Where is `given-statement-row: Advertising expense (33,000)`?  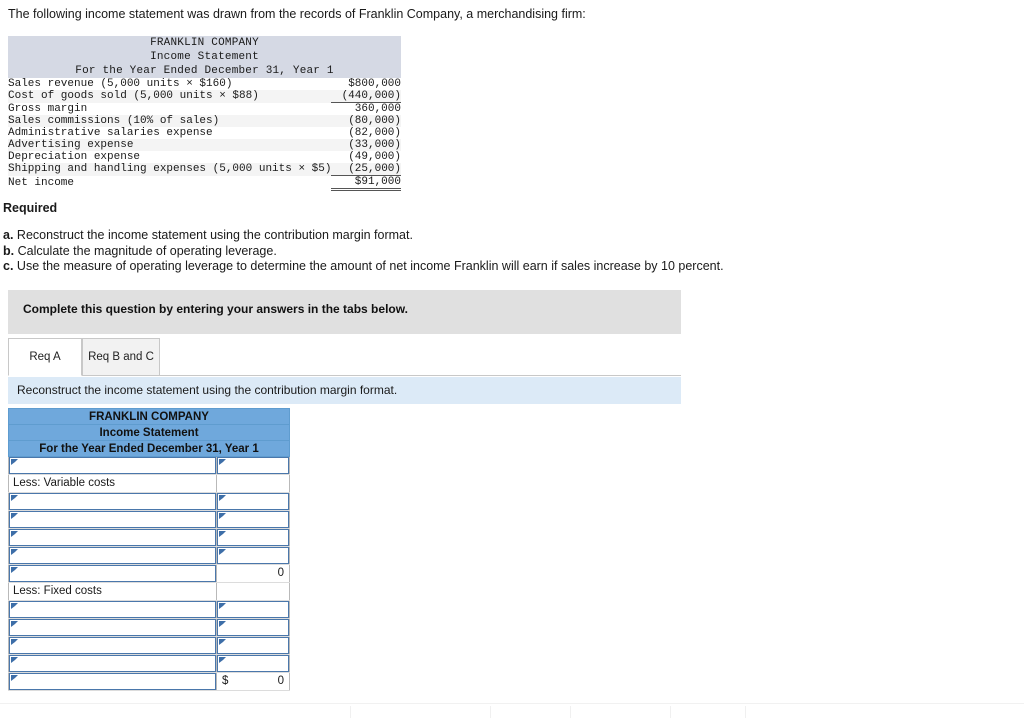 given-statement-row: Advertising expense (33,000) is located at coordinates (204, 145).